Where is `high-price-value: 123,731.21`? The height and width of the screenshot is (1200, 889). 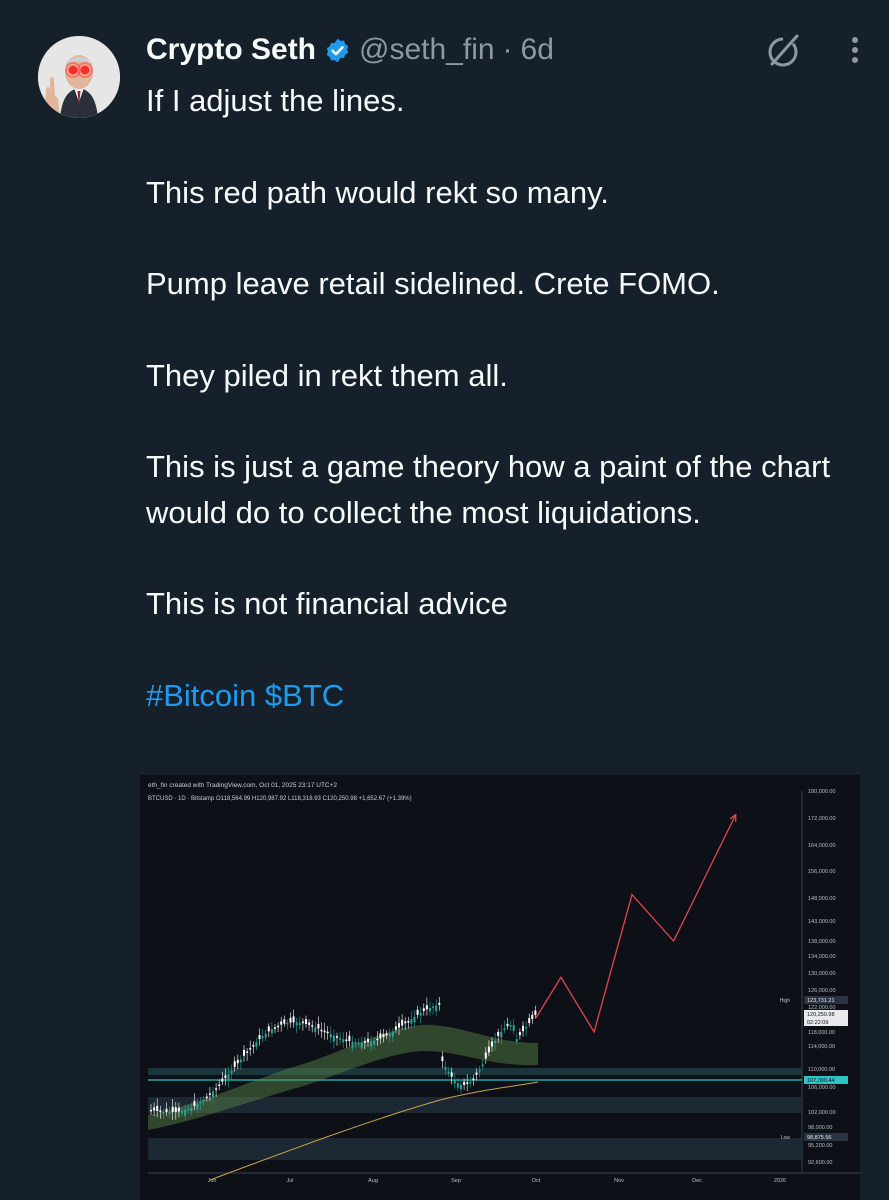
high-price-value: 123,731.21 is located at coordinates (821, 1001).